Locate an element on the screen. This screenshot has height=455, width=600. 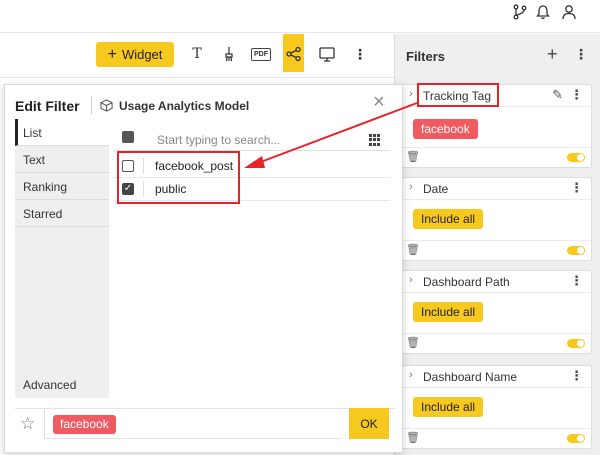
top-bar is located at coordinates (300, 16).